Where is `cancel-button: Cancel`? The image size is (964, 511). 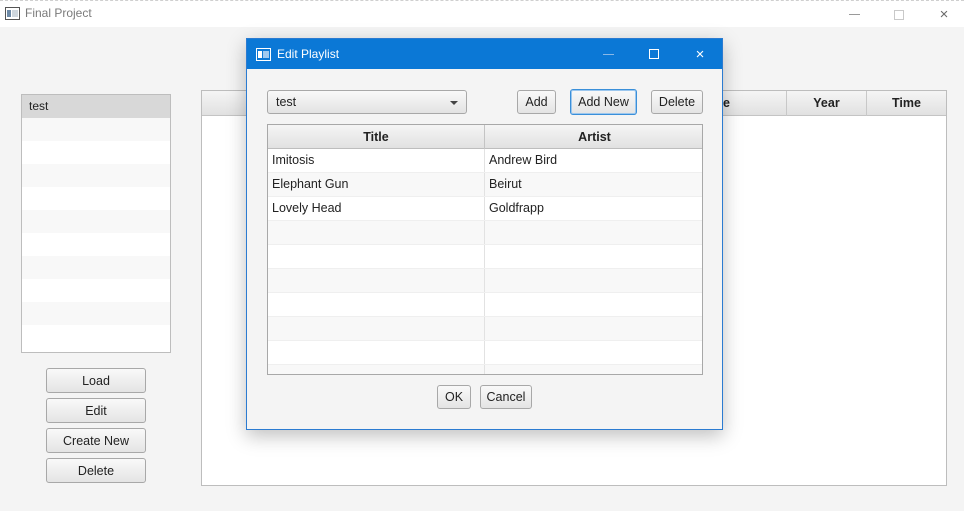
cancel-button: Cancel is located at coordinates (506, 397).